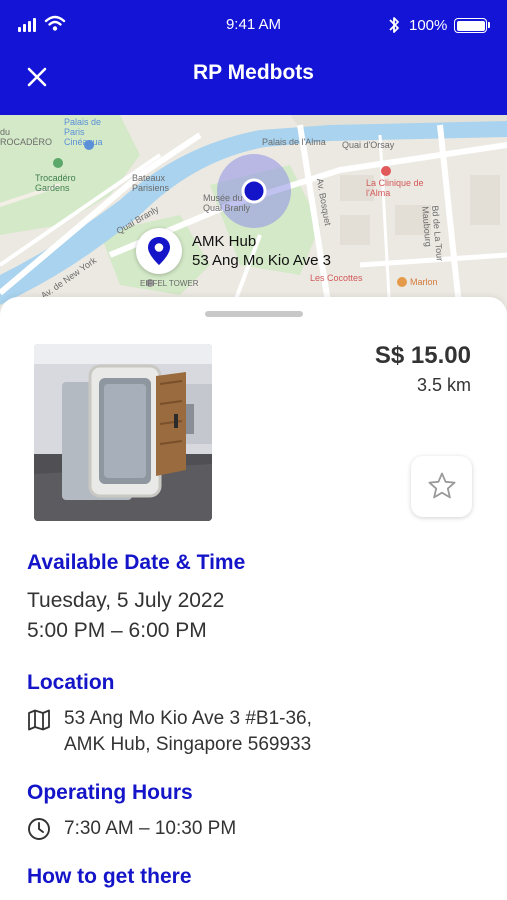 This screenshot has width=507, height=900. I want to click on map-label: Trocadéro Gardens, so click(55, 183).